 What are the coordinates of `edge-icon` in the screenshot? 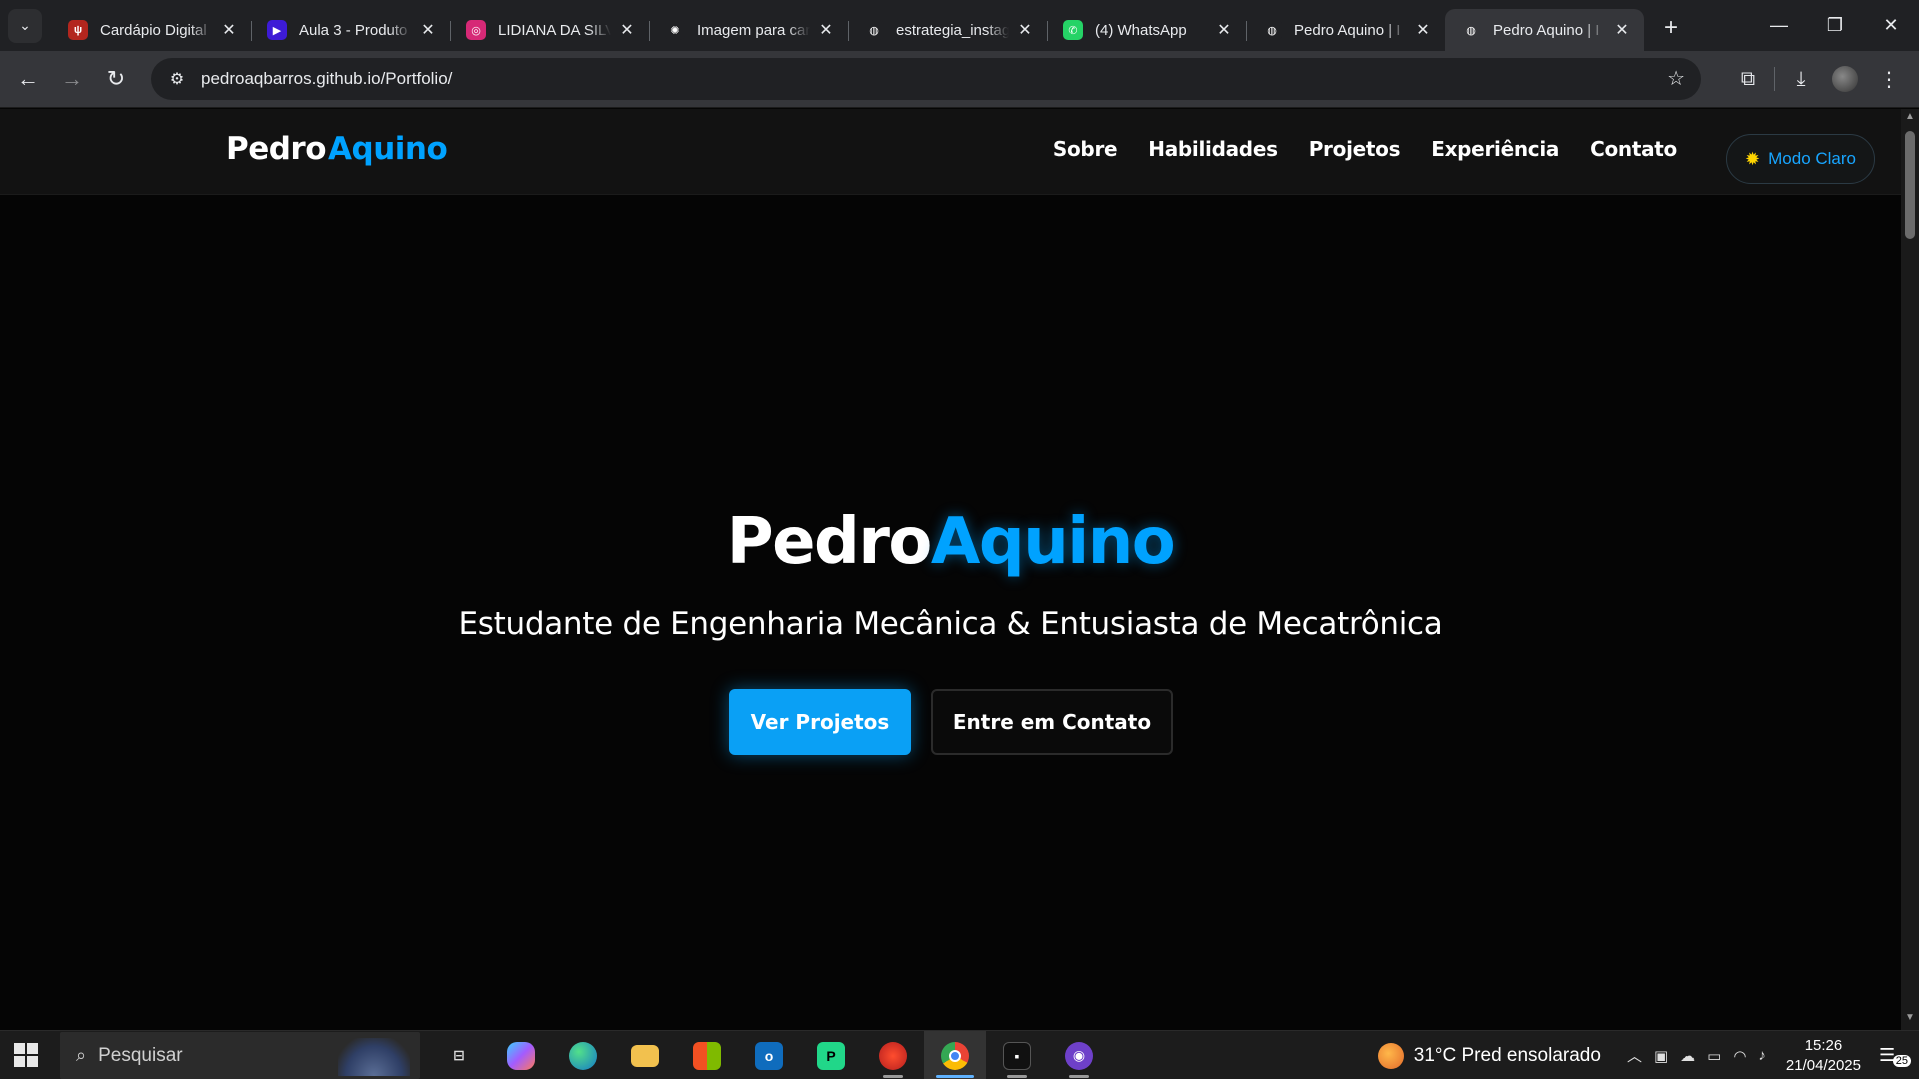 It's located at (583, 1055).